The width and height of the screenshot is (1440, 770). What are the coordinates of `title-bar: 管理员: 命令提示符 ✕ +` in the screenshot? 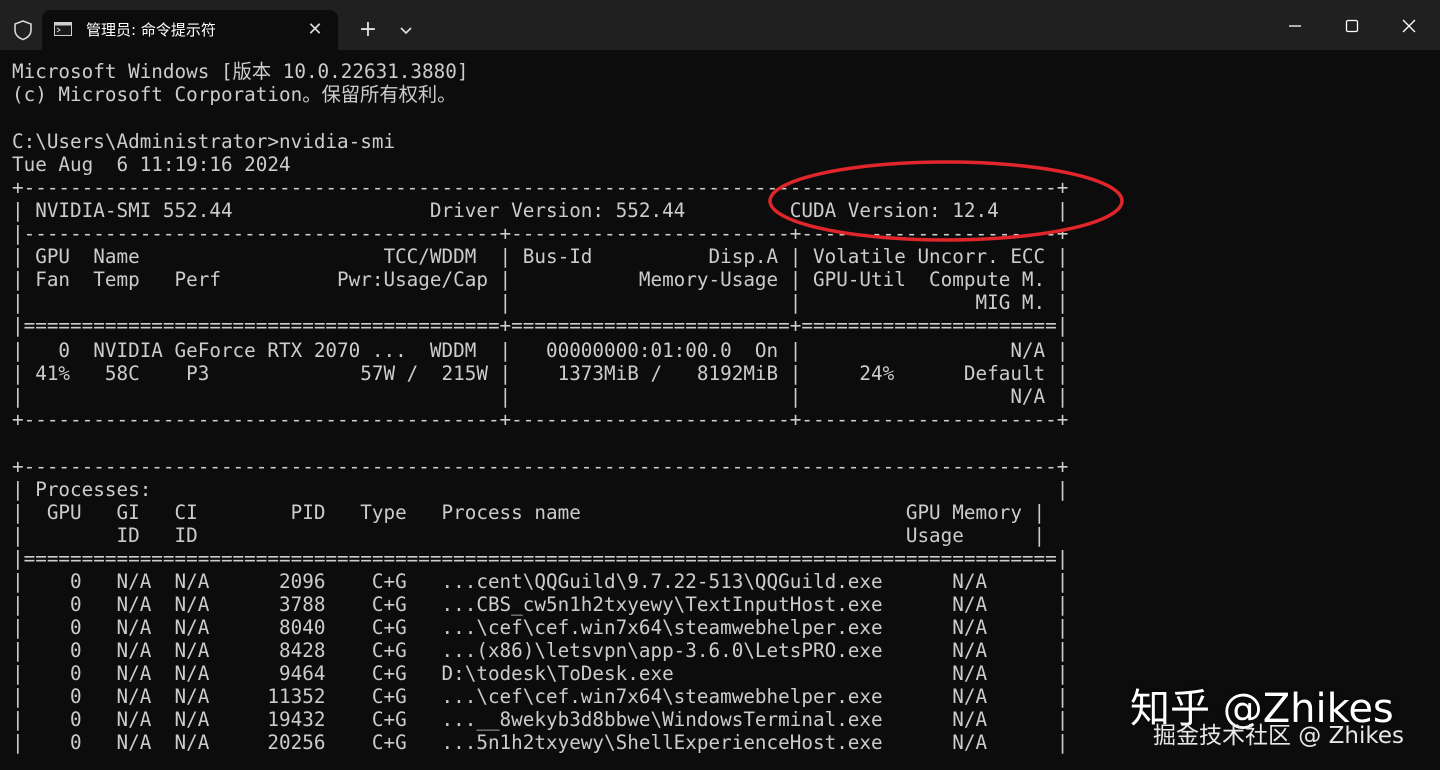 It's located at (720, 25).